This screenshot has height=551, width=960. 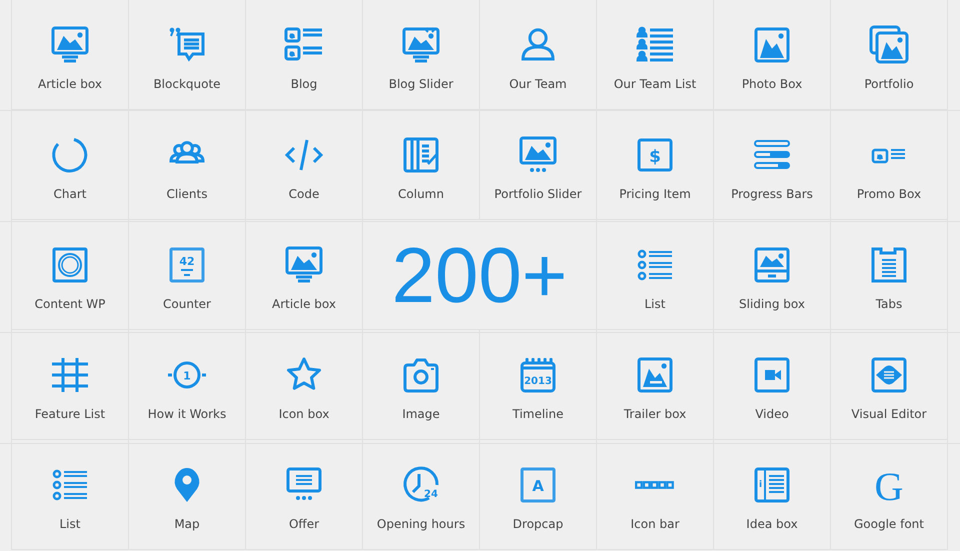 I want to click on tile-label: Progress Bars, so click(x=772, y=194).